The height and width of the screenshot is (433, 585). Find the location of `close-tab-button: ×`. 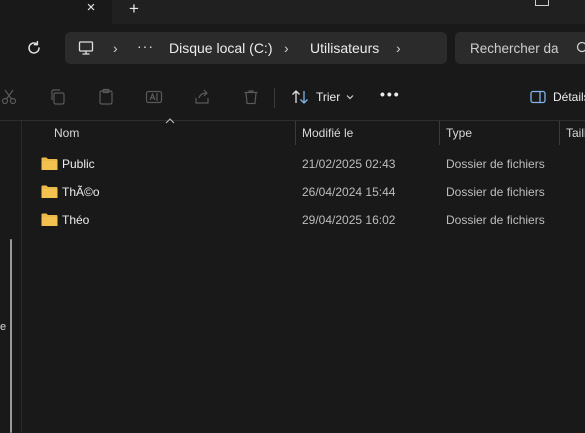

close-tab-button: × is located at coordinates (91, 9).